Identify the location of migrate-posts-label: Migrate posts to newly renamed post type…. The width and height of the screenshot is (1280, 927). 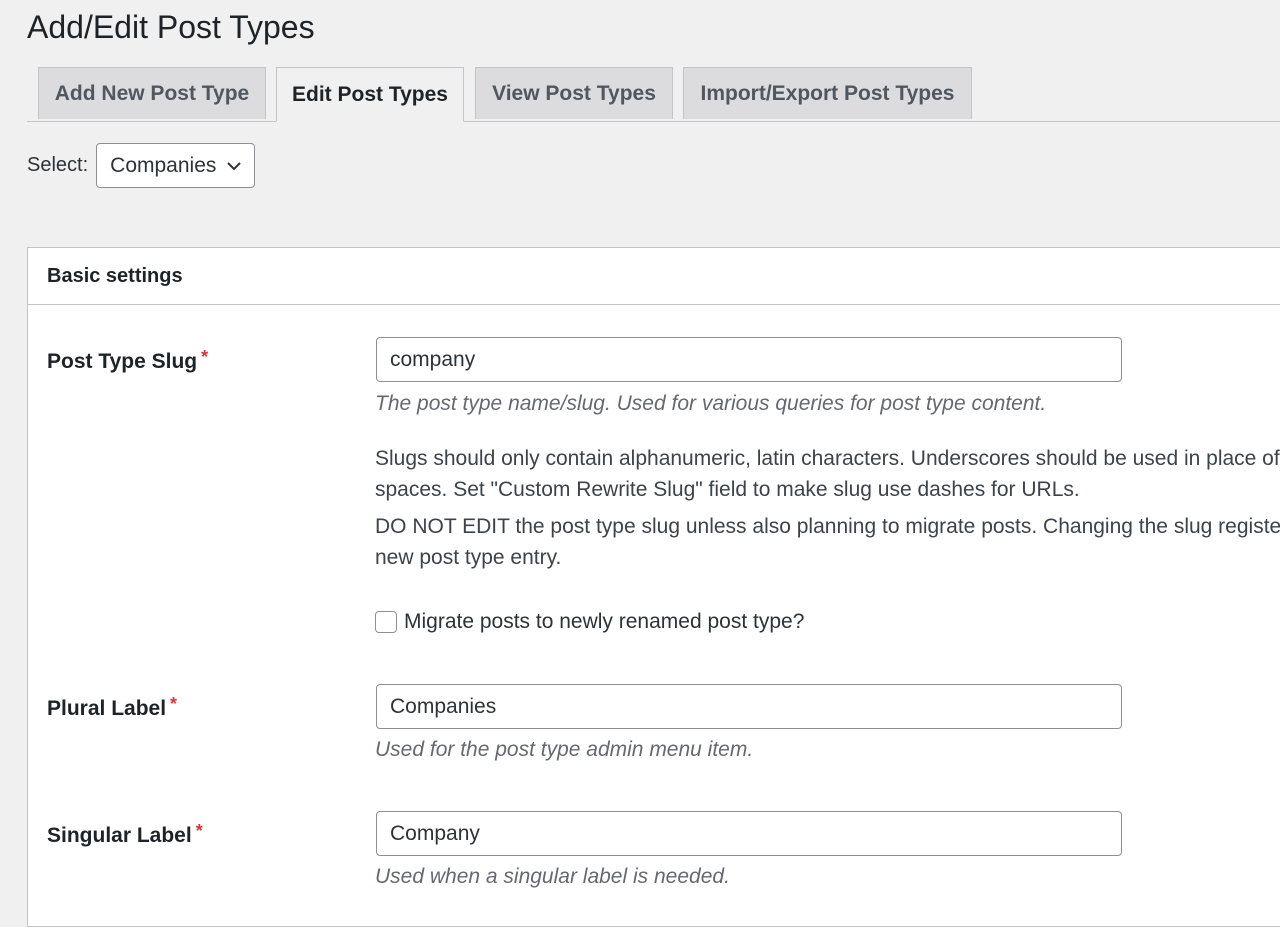
(604, 622).